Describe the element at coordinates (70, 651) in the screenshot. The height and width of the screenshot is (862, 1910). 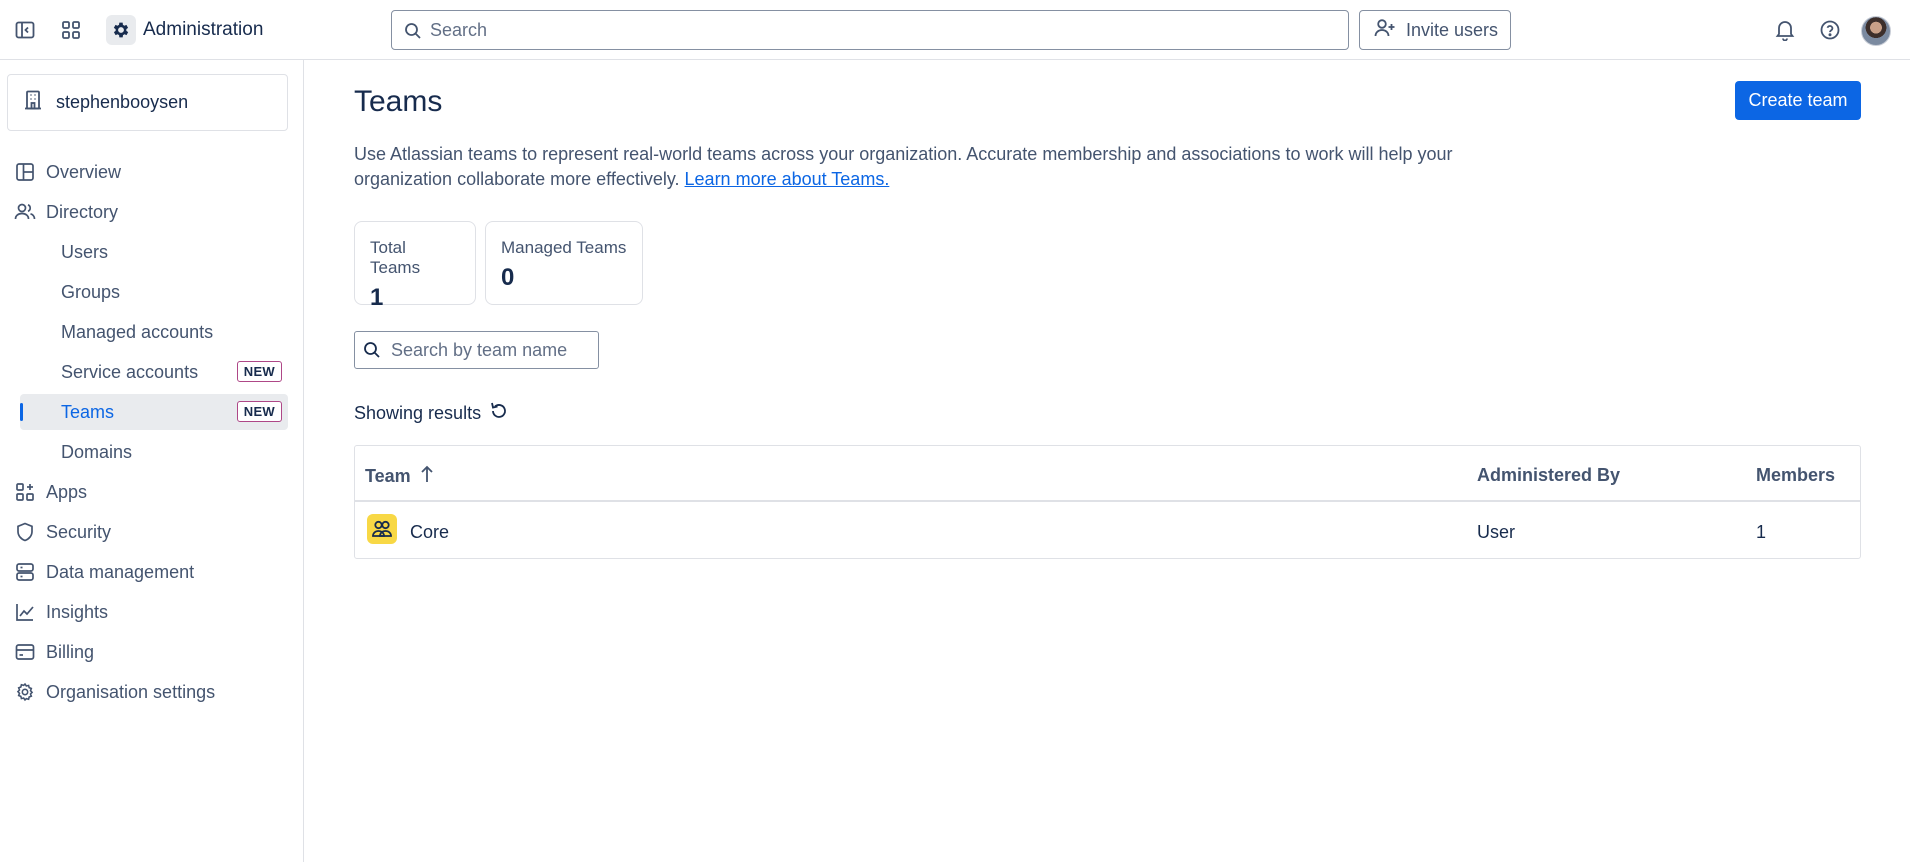
I see `sidebar-item-label: Billing` at that location.